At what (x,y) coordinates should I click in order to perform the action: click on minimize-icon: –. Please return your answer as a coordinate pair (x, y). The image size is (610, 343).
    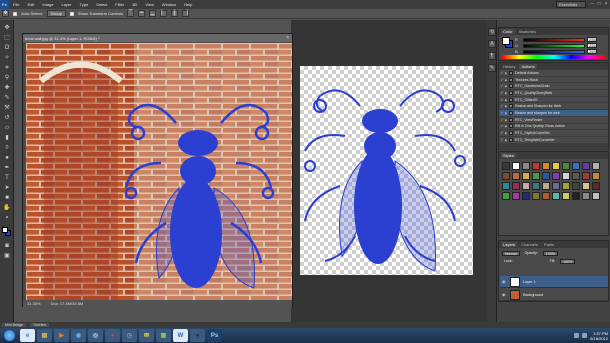
    Looking at the image, I should click on (592, 4).